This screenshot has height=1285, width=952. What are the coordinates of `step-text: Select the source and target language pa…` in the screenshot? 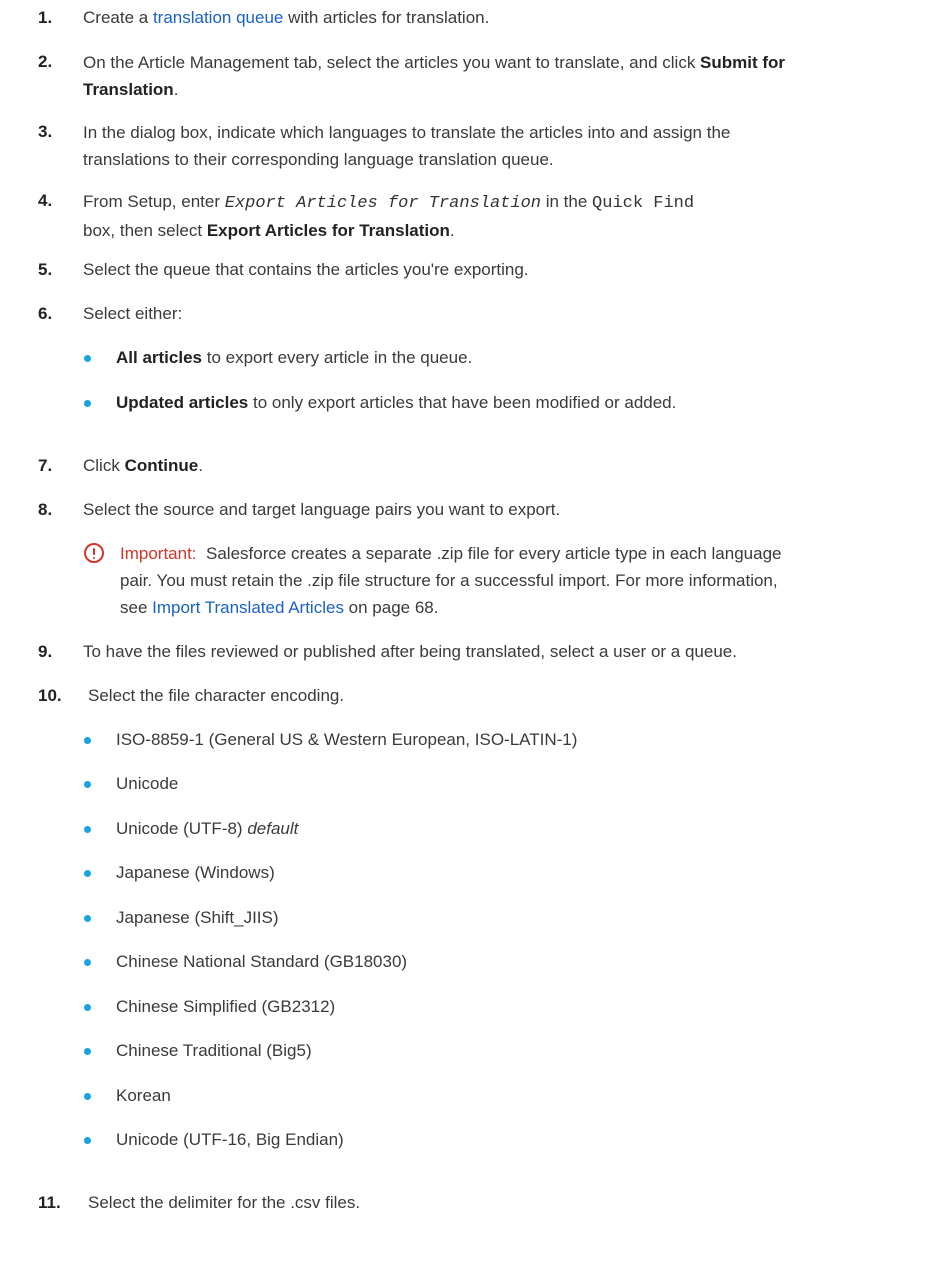 It's located at (322, 509).